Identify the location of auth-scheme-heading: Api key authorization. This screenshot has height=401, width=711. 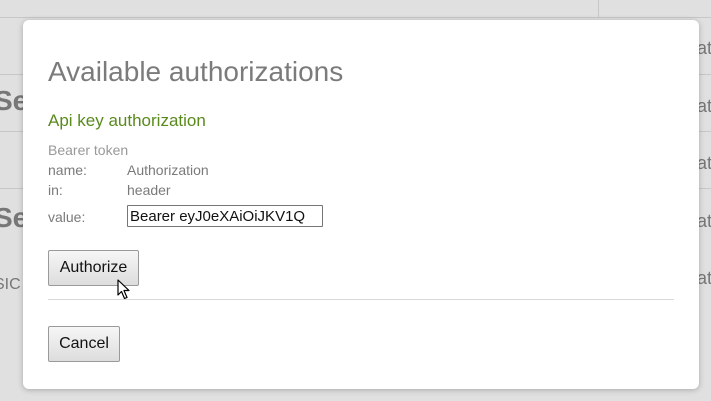
(127, 120).